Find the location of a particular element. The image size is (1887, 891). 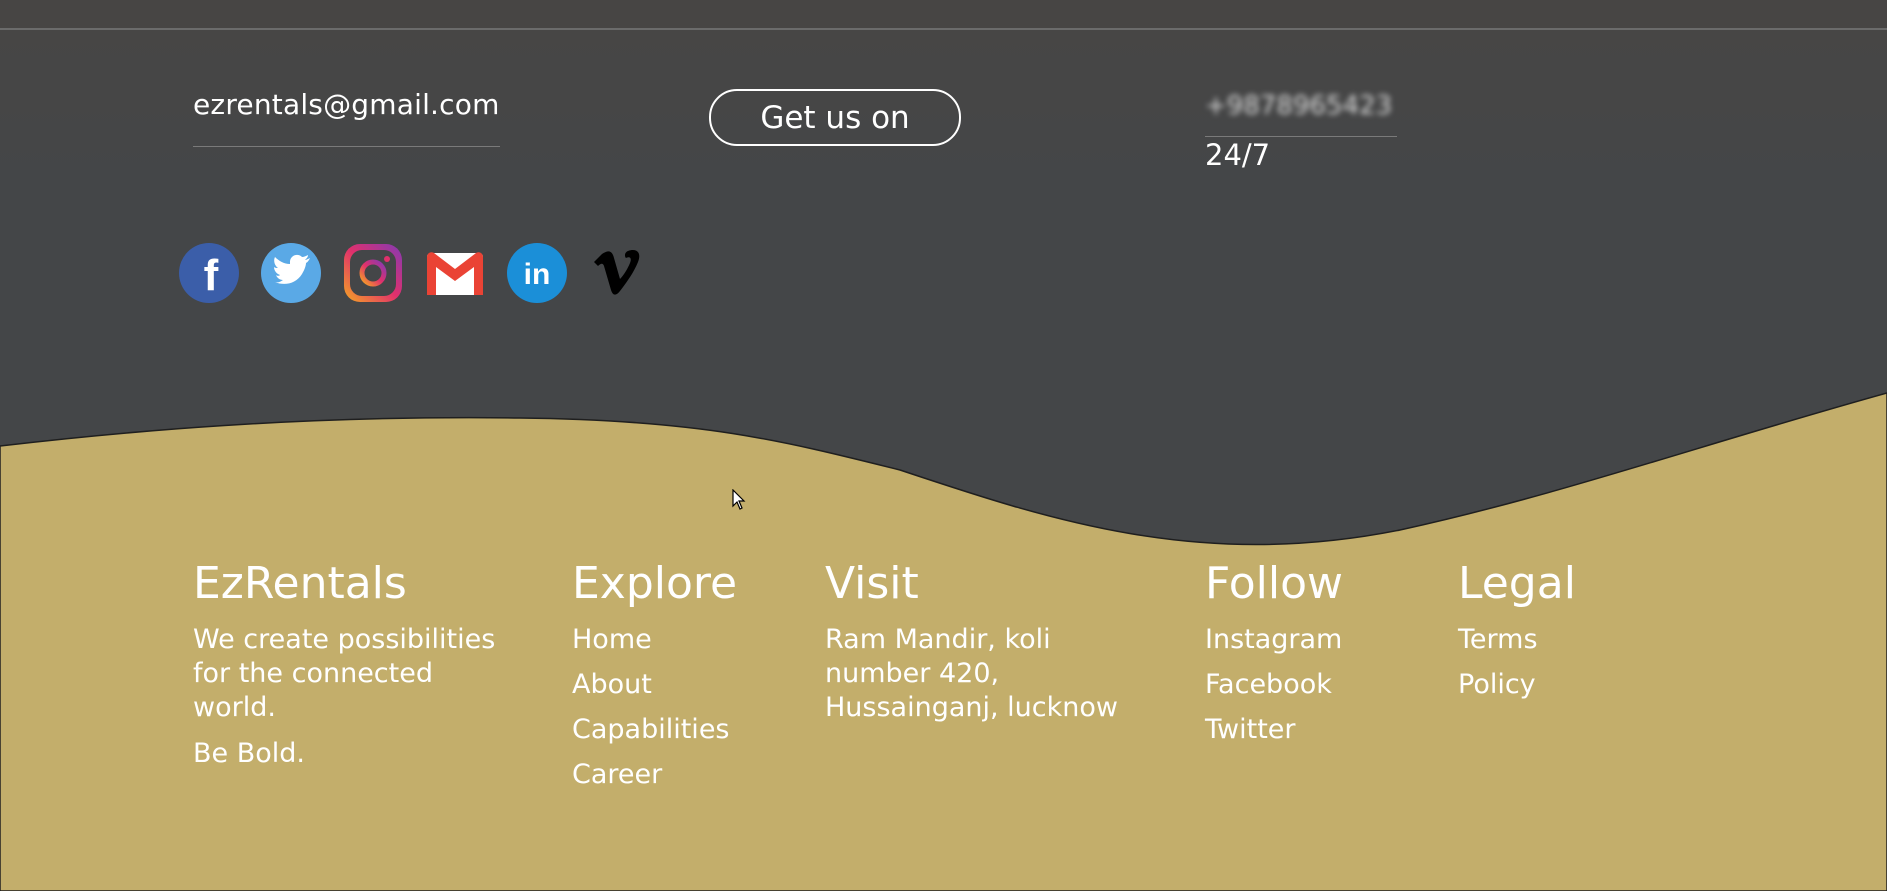

social-icons: f in is located at coordinates (414, 273).